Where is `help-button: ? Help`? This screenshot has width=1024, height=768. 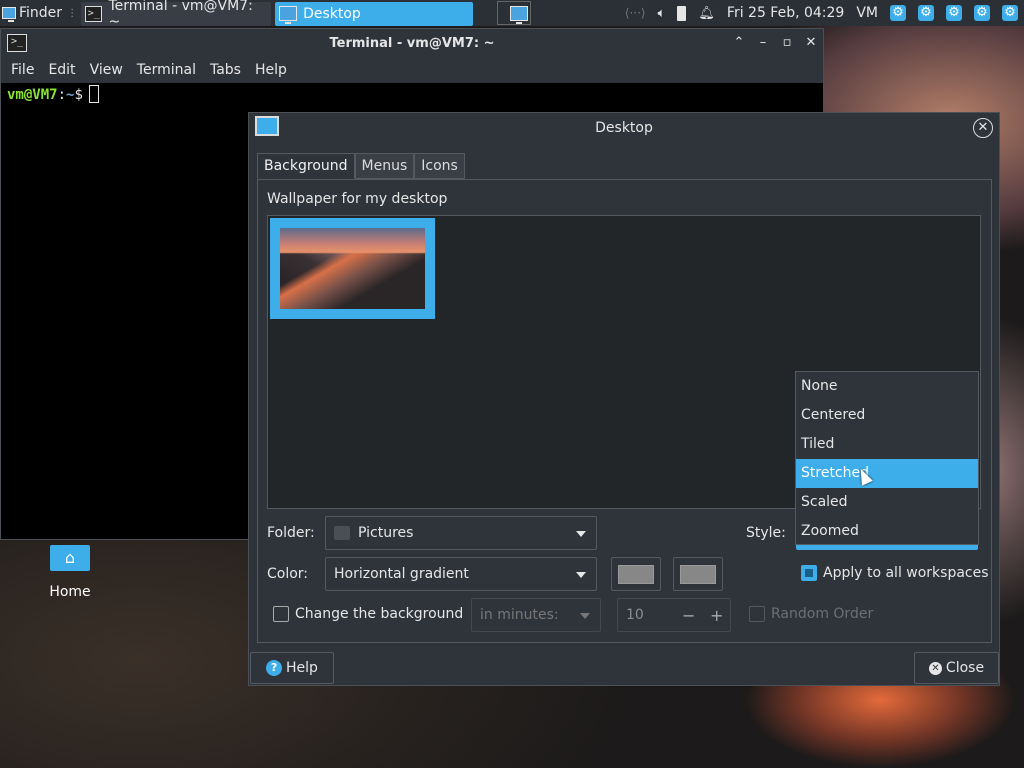 help-button: ? Help is located at coordinates (292, 668).